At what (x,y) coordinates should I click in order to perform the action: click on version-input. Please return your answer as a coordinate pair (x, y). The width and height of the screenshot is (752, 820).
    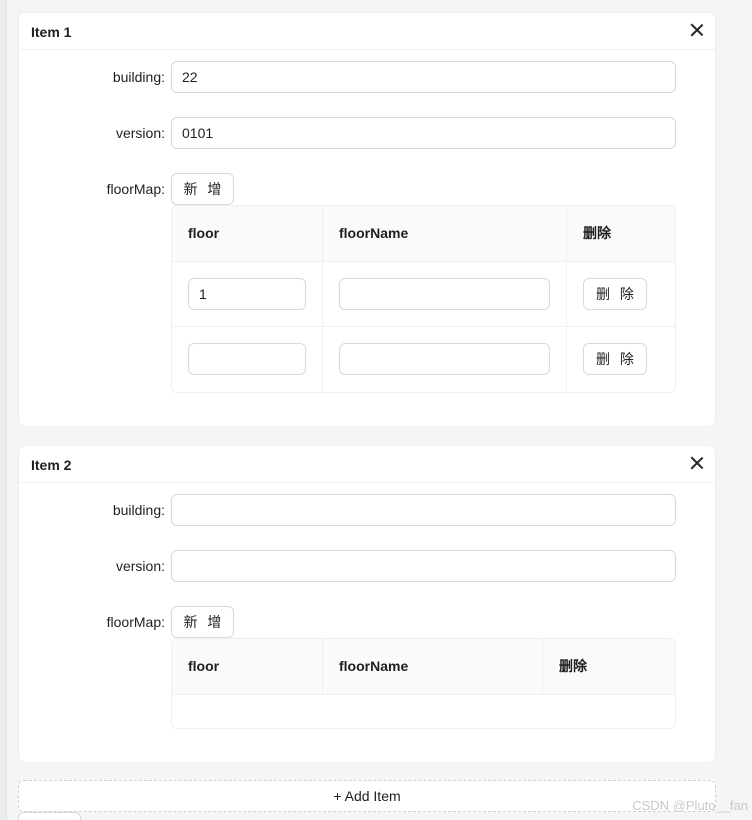
    Looking at the image, I should click on (423, 566).